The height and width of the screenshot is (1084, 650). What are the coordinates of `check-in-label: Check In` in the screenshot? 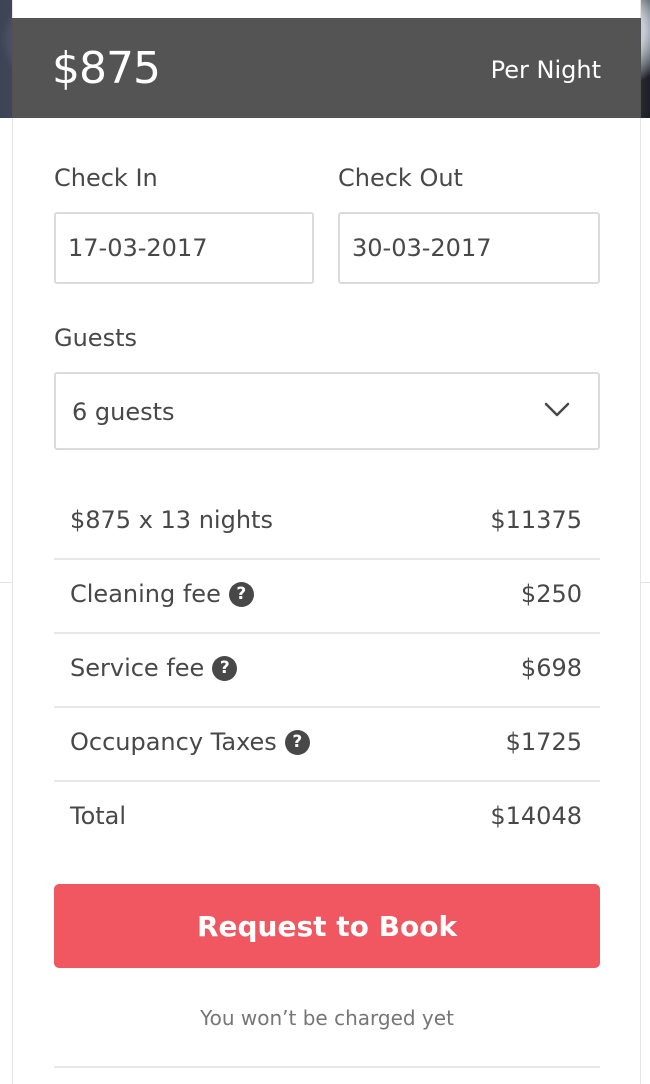 It's located at (106, 178).